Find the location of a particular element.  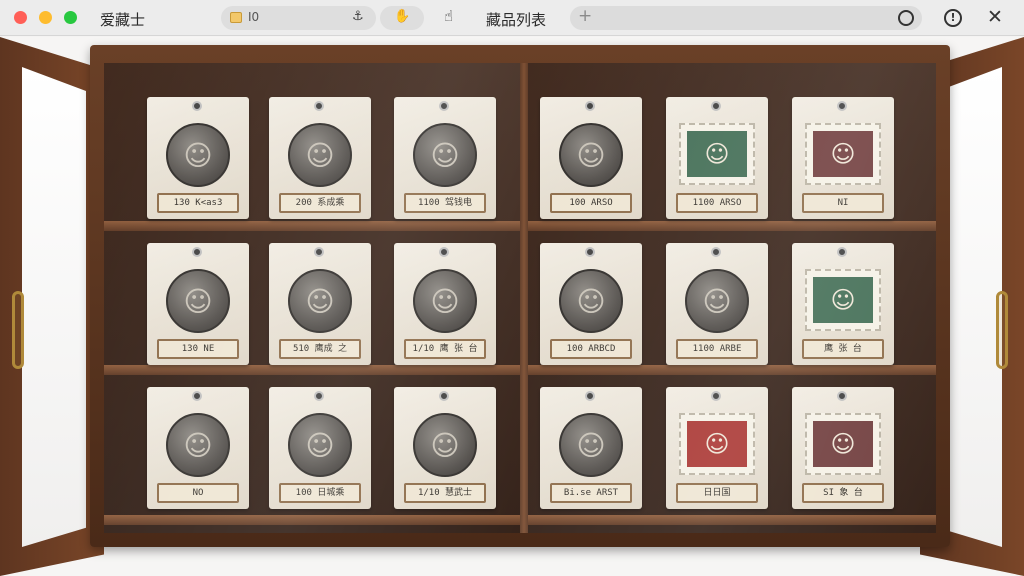

left-door-handle is located at coordinates (18, 330).